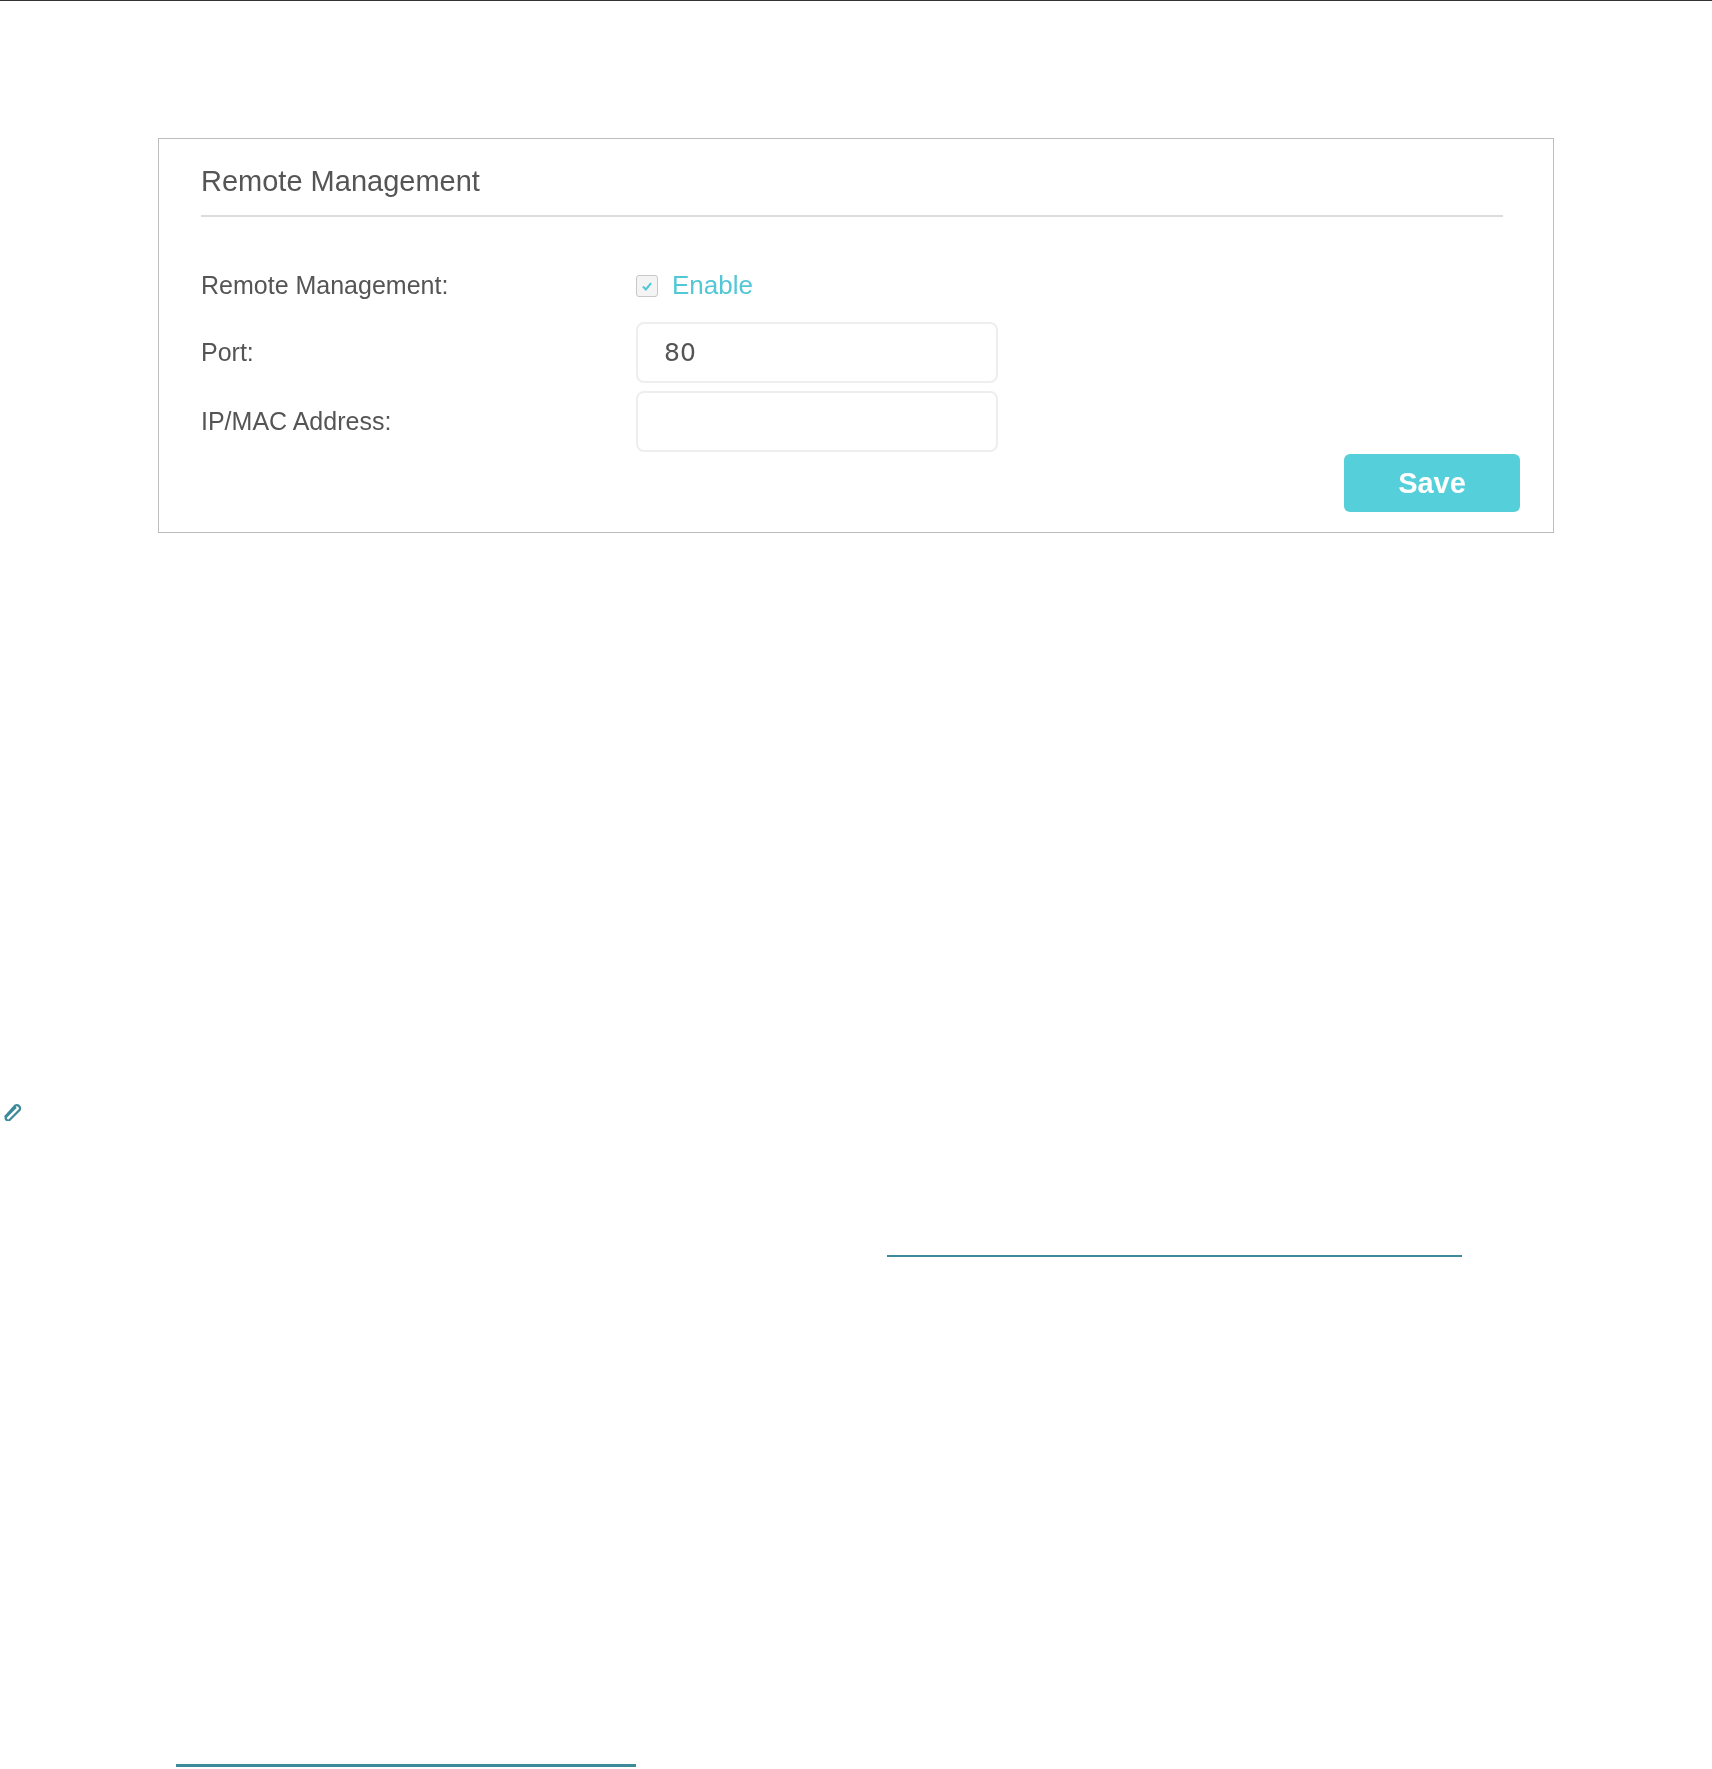  I want to click on field-label: IP/MAC Address:, so click(297, 421).